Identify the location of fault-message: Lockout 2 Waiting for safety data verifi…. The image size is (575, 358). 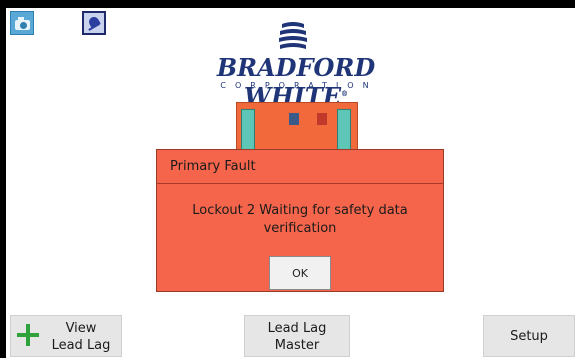
(300, 219).